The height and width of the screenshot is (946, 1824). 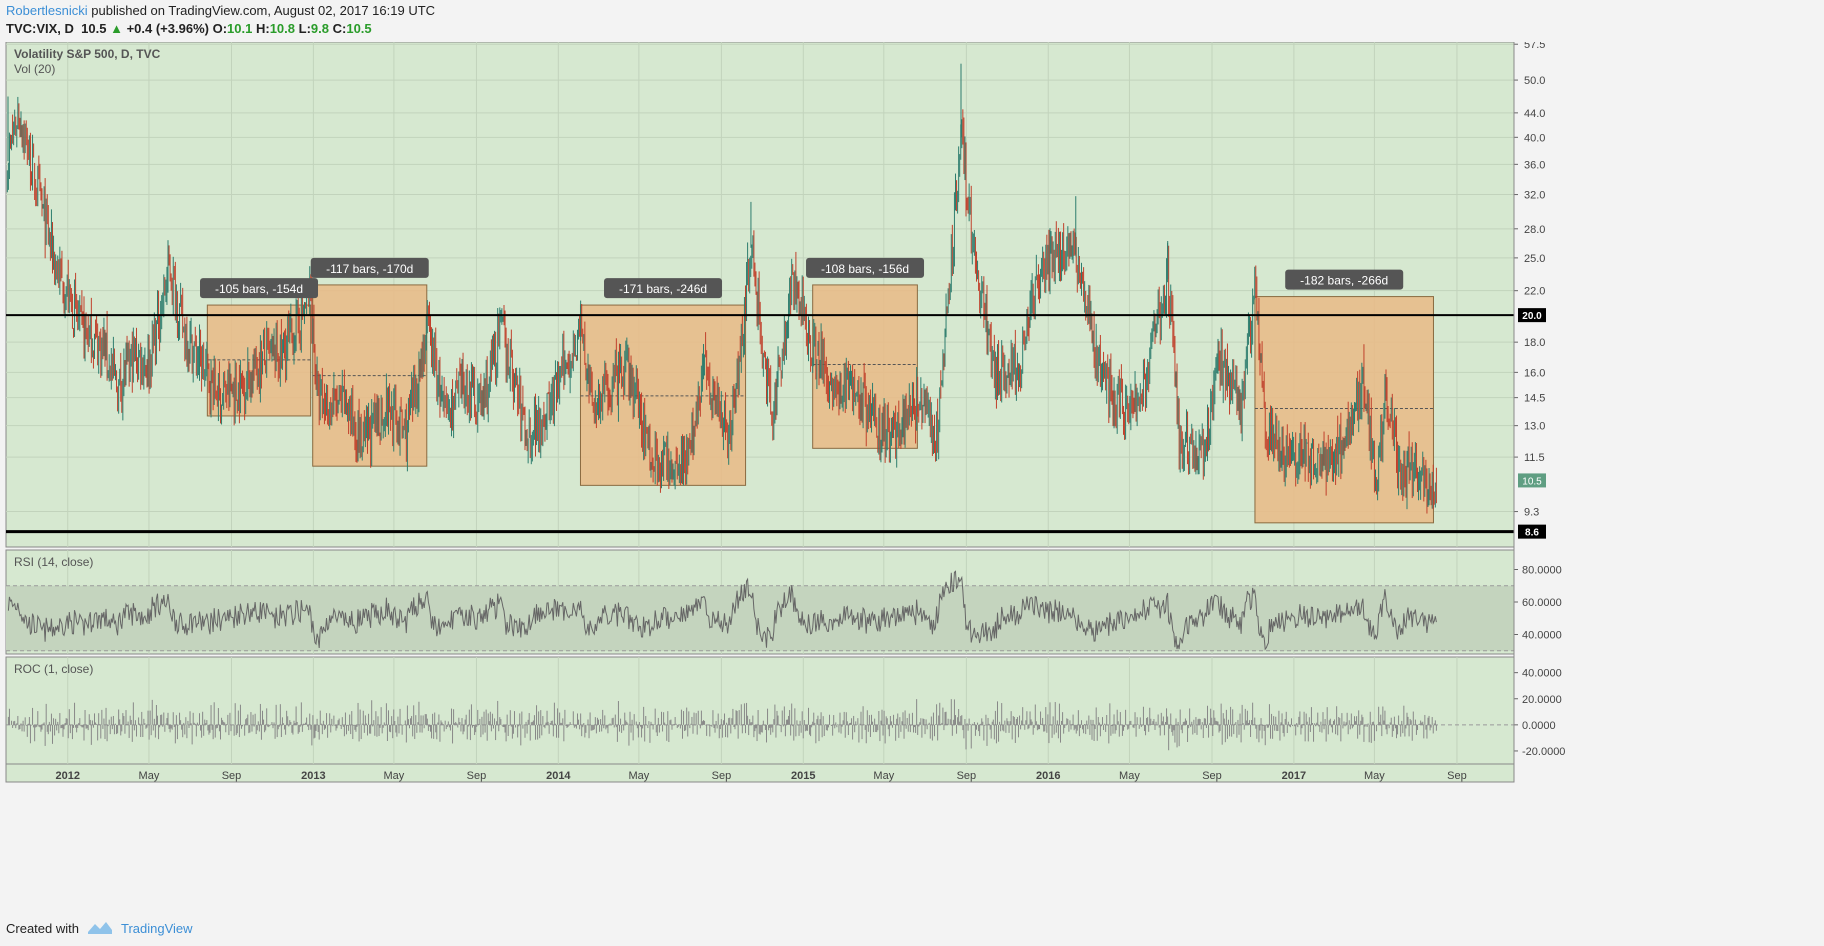 What do you see at coordinates (1534, 114) in the screenshot?
I see `y-tick-label: 44.0` at bounding box center [1534, 114].